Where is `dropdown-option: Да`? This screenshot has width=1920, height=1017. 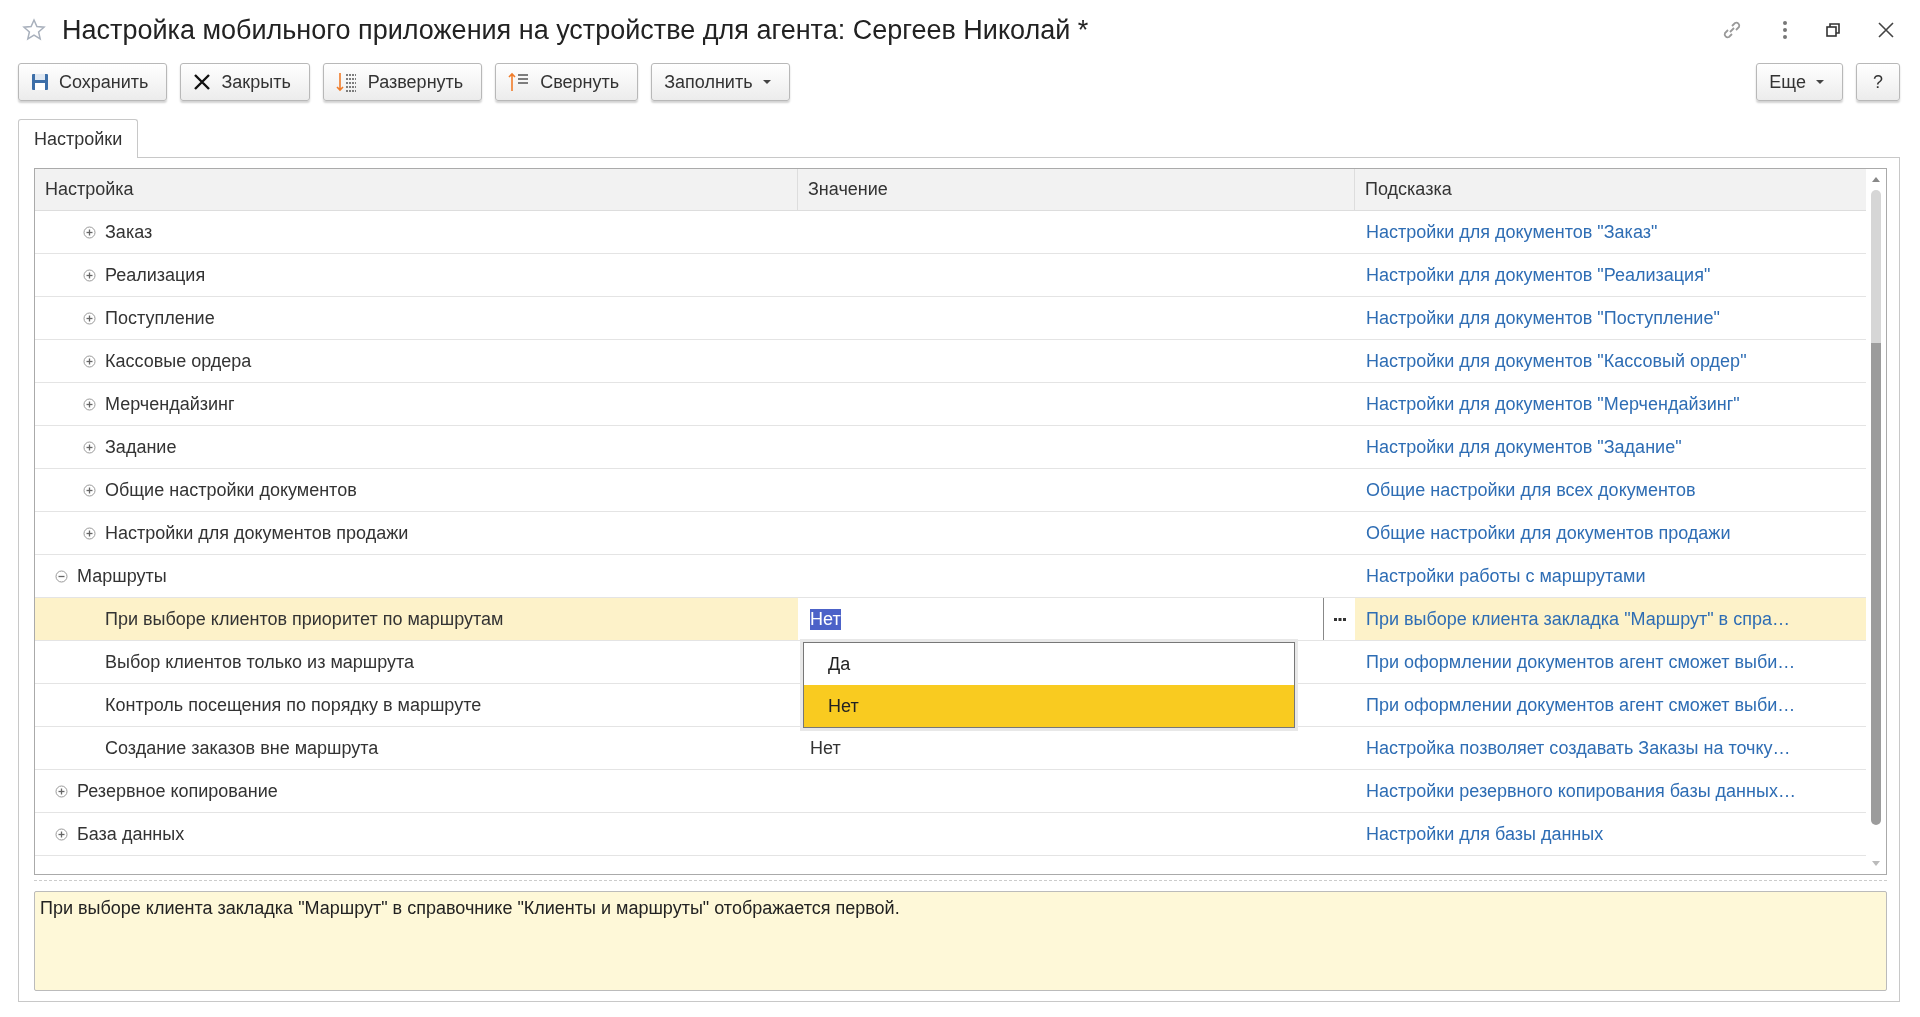
dropdown-option: Да is located at coordinates (1049, 664).